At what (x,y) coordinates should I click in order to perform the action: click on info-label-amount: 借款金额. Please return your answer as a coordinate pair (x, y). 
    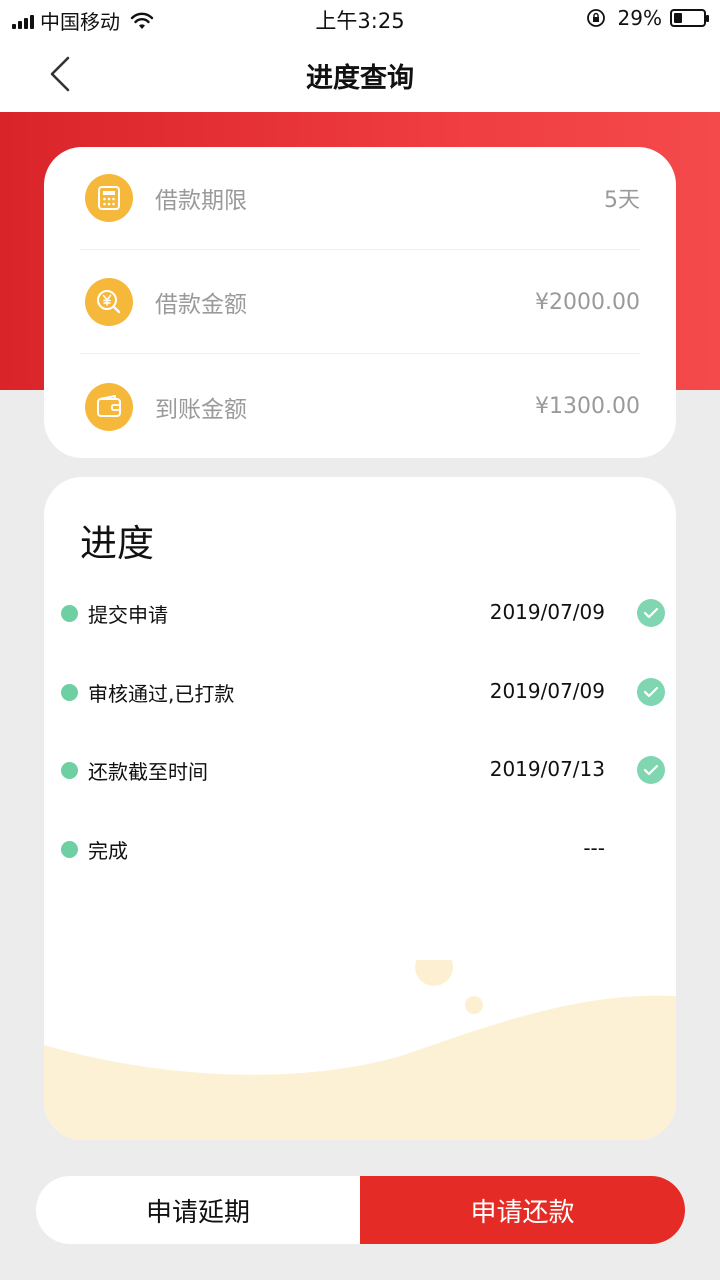
    Looking at the image, I should click on (201, 305).